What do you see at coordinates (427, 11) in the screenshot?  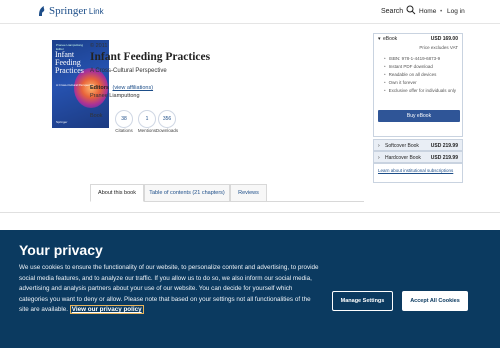 I see `home-link: Home` at bounding box center [427, 11].